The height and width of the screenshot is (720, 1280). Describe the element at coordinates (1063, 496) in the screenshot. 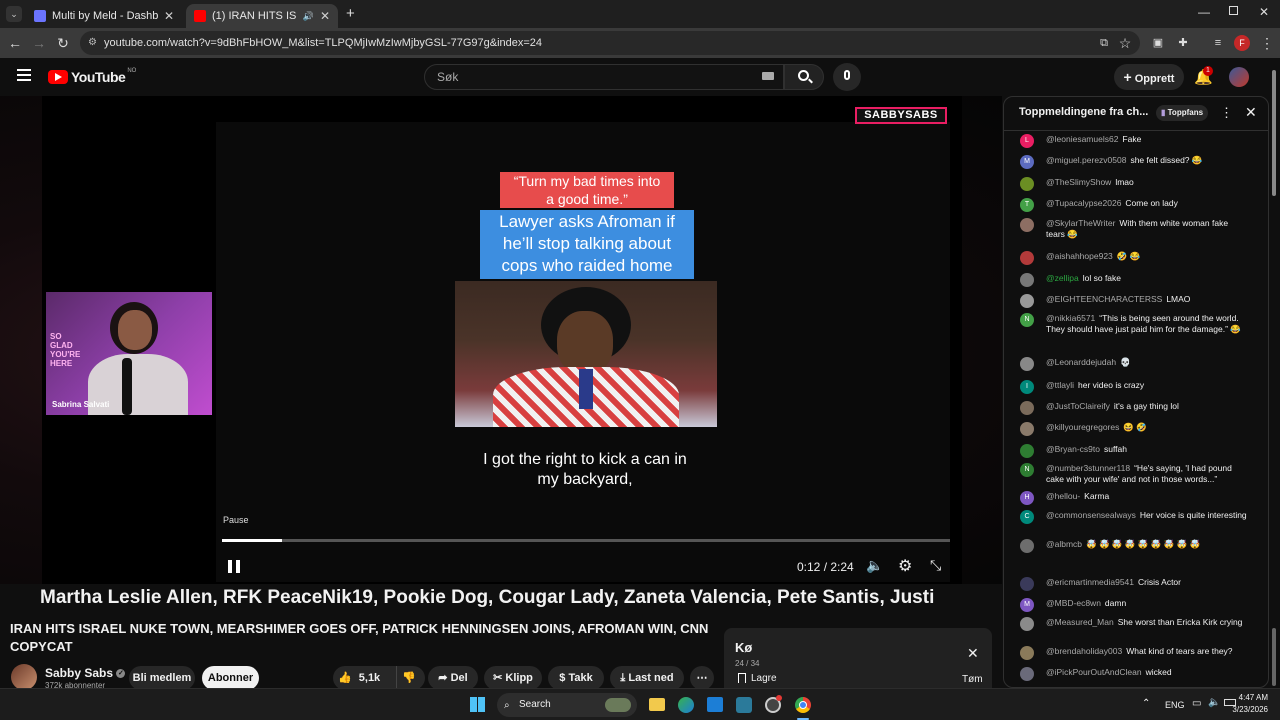

I see `chat-author-name: @hellou-` at that location.